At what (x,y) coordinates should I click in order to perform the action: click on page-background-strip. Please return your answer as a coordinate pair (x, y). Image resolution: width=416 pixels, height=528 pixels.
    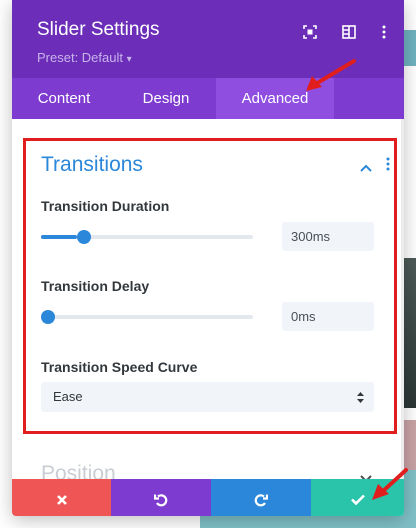
    Looking at the image, I should click on (410, 48).